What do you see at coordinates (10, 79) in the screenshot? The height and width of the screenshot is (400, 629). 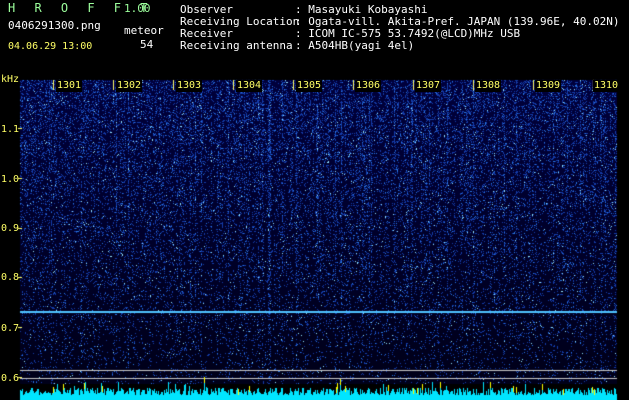 I see `axis-unit-label: kHz` at bounding box center [10, 79].